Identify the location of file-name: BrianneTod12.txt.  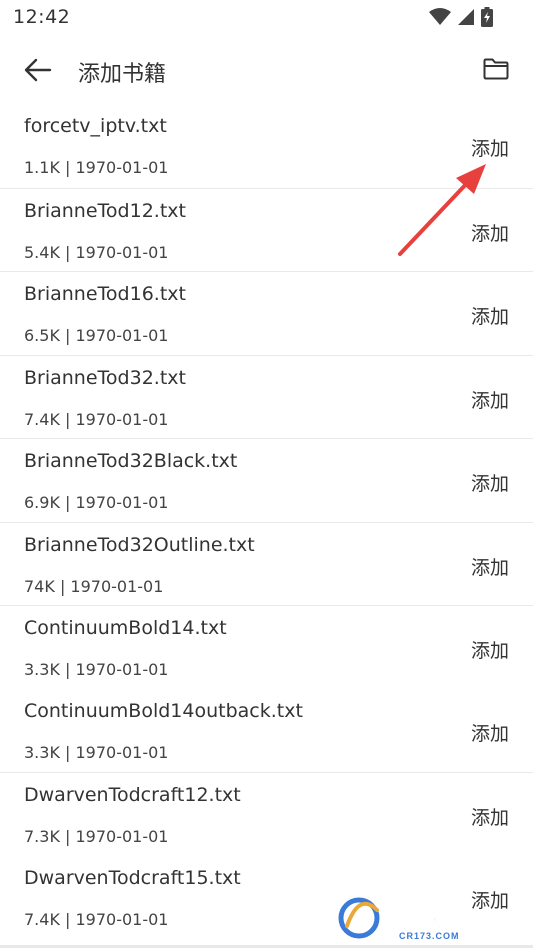
(105, 210).